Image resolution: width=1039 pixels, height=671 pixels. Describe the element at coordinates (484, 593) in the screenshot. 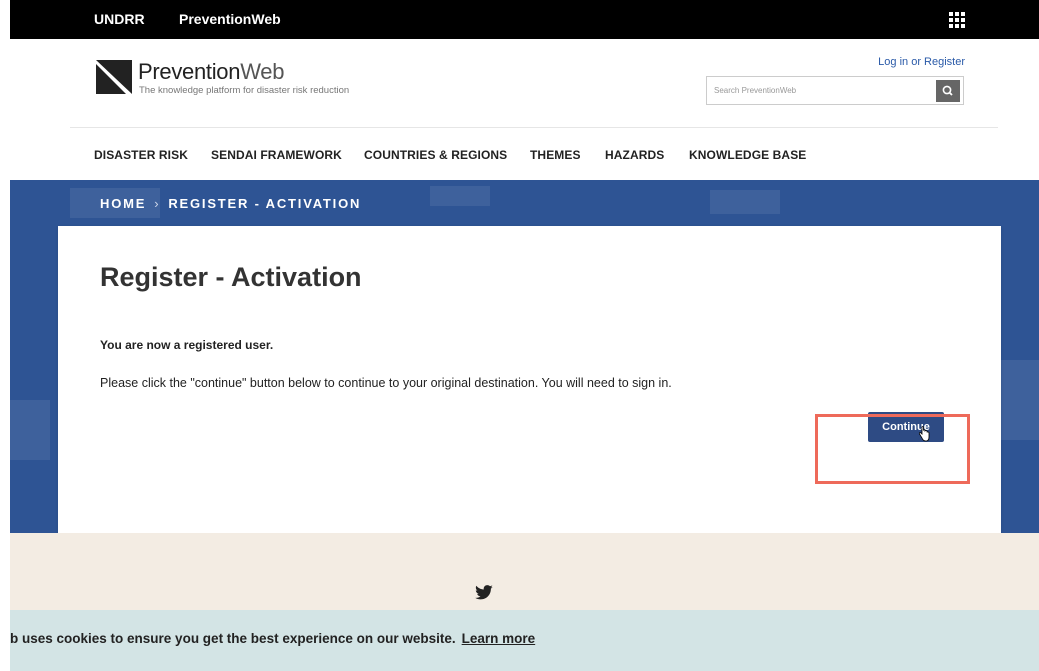

I see `twitter-icon` at that location.